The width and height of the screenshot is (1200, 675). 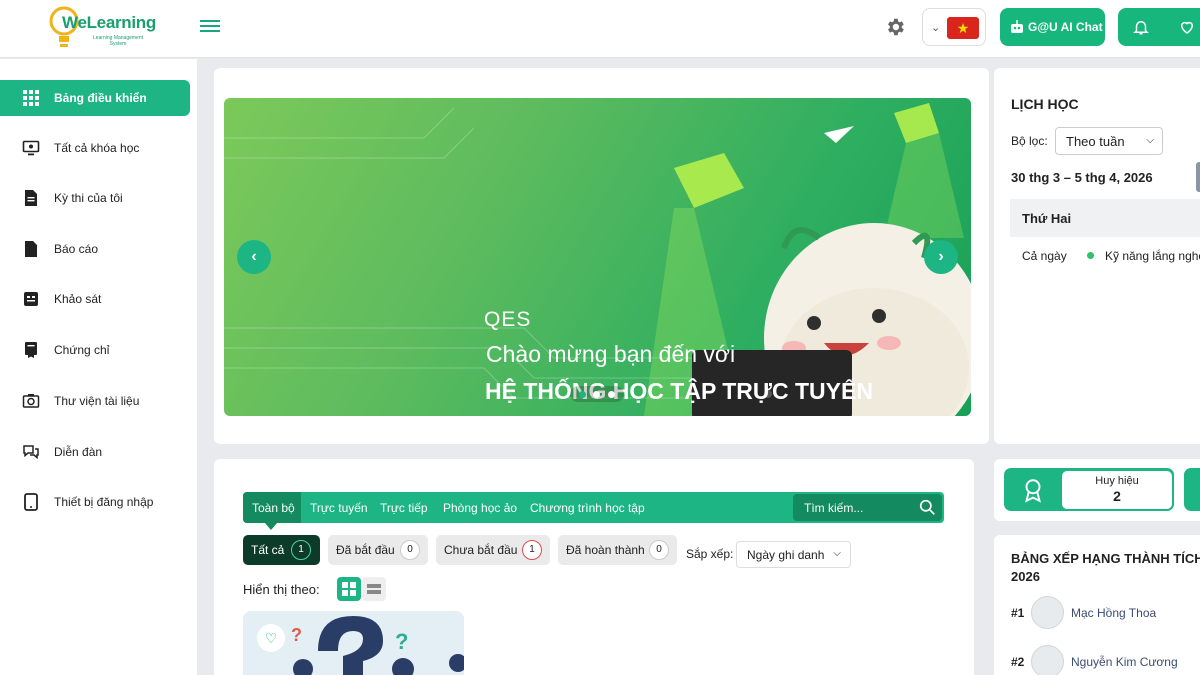 I want to click on language-selector: ⌄ ★, so click(x=954, y=27).